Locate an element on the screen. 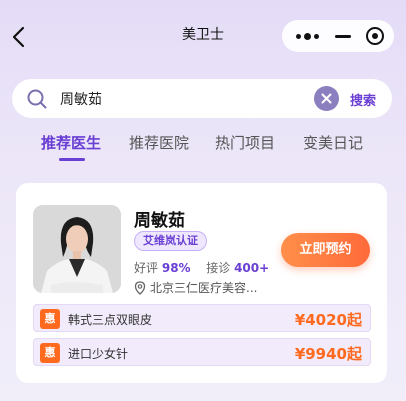 Image resolution: width=406 pixels, height=401 pixels. more-dots-icon is located at coordinates (307, 36).